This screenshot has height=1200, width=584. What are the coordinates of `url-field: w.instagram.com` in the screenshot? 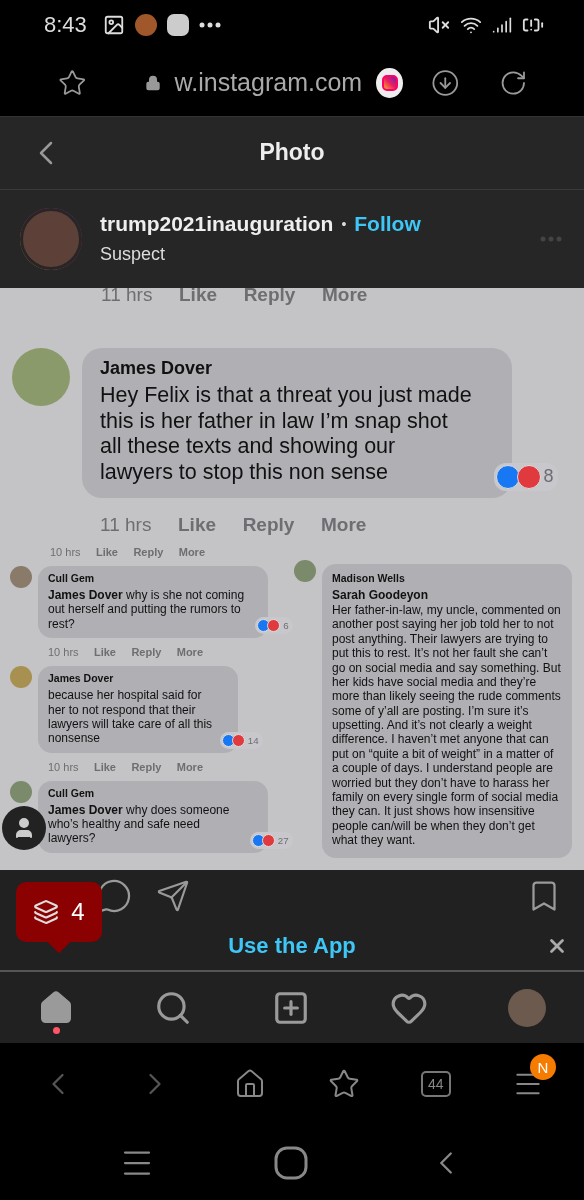 It's located at (268, 83).